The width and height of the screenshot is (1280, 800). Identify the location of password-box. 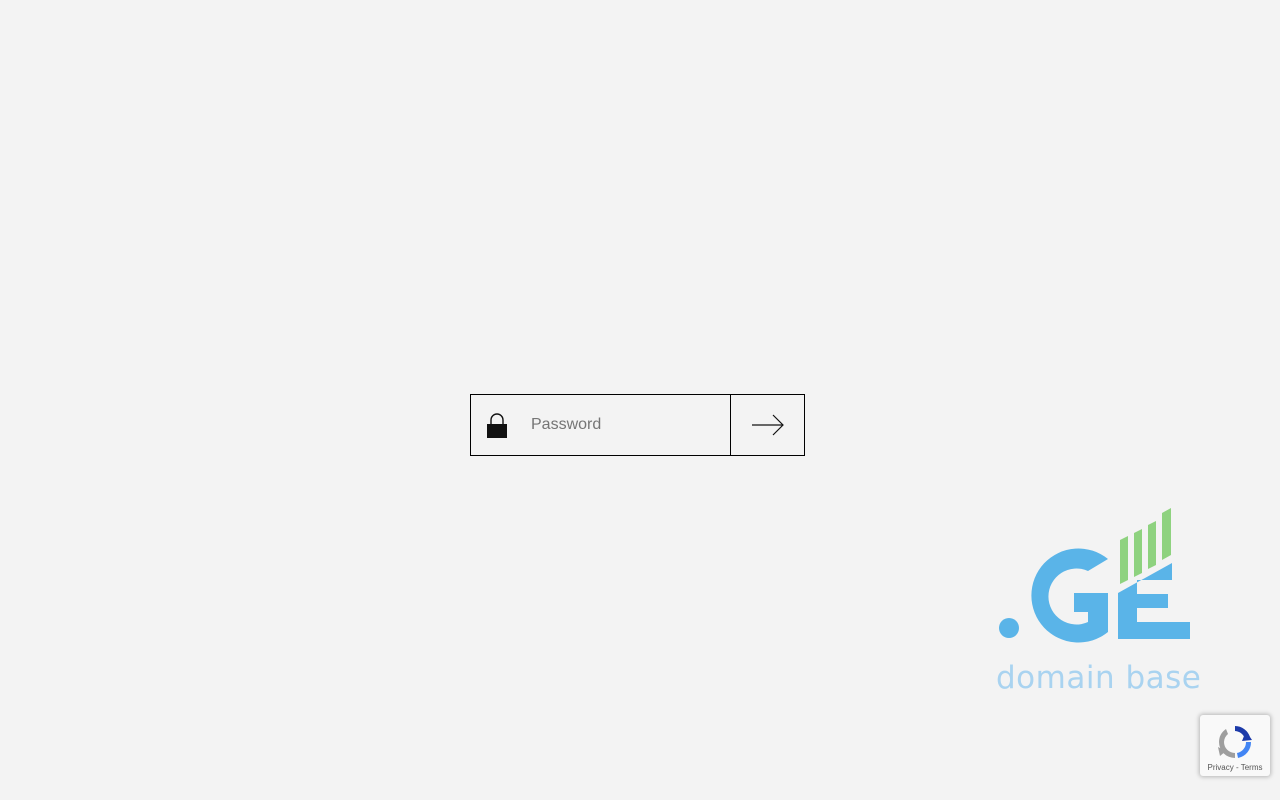
(600, 425).